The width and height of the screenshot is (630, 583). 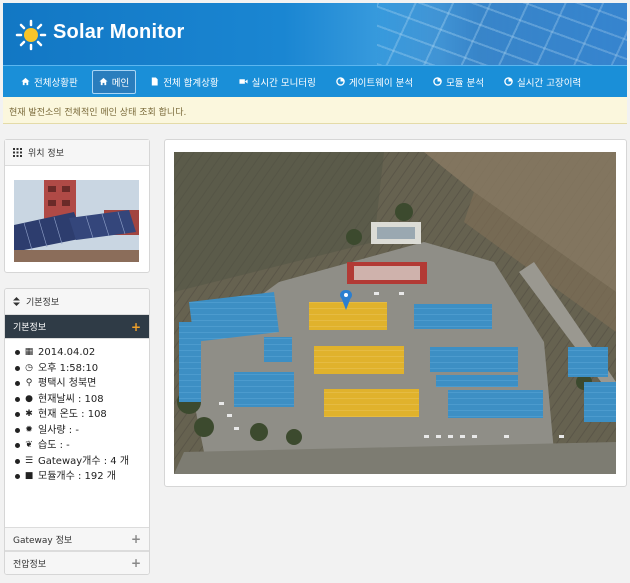 What do you see at coordinates (58, 430) in the screenshot?
I see `info-irradiance: 일사량 : -` at bounding box center [58, 430].